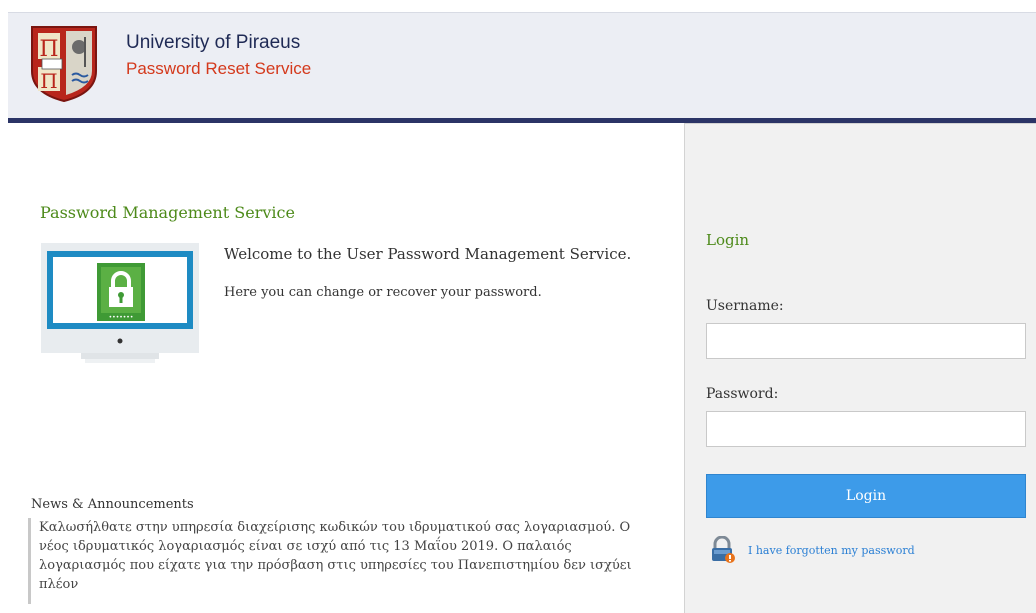  I want to click on login-button: Login, so click(866, 496).